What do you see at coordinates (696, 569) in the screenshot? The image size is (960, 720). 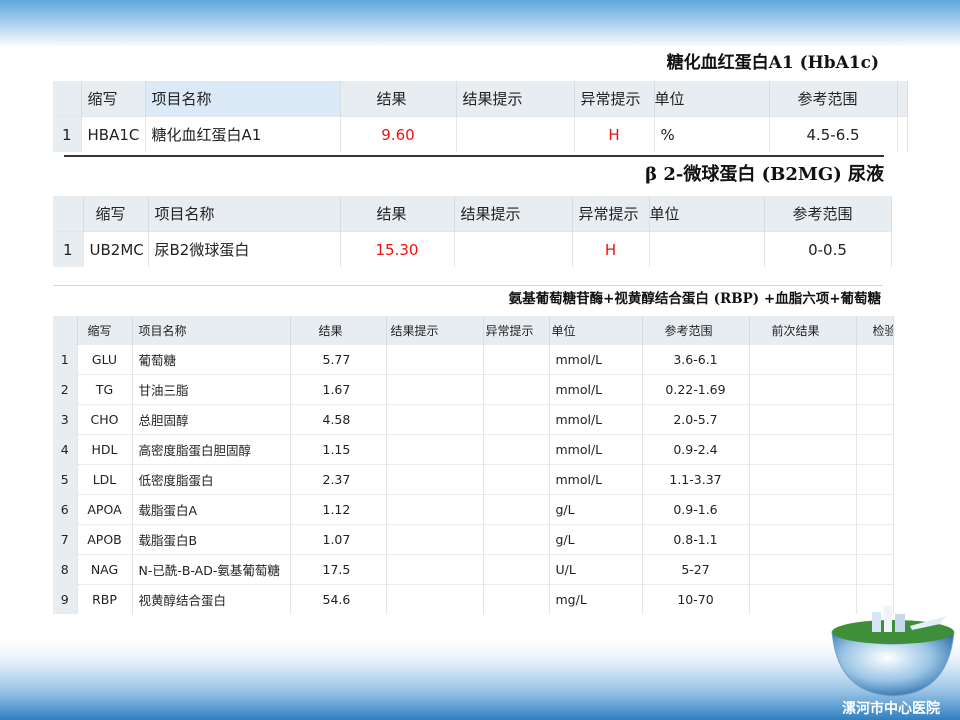 I see `cell-ref: 5-27` at bounding box center [696, 569].